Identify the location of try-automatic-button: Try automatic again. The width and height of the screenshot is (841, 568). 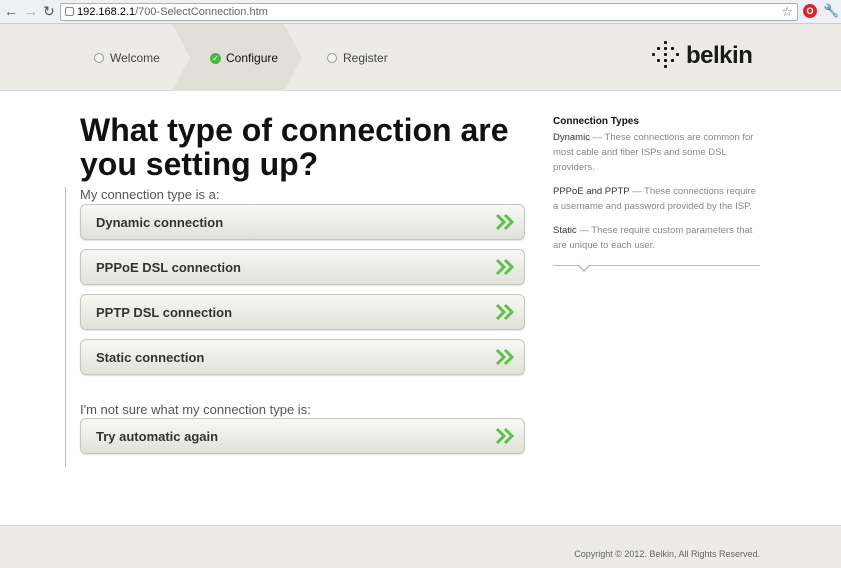
(302, 436).